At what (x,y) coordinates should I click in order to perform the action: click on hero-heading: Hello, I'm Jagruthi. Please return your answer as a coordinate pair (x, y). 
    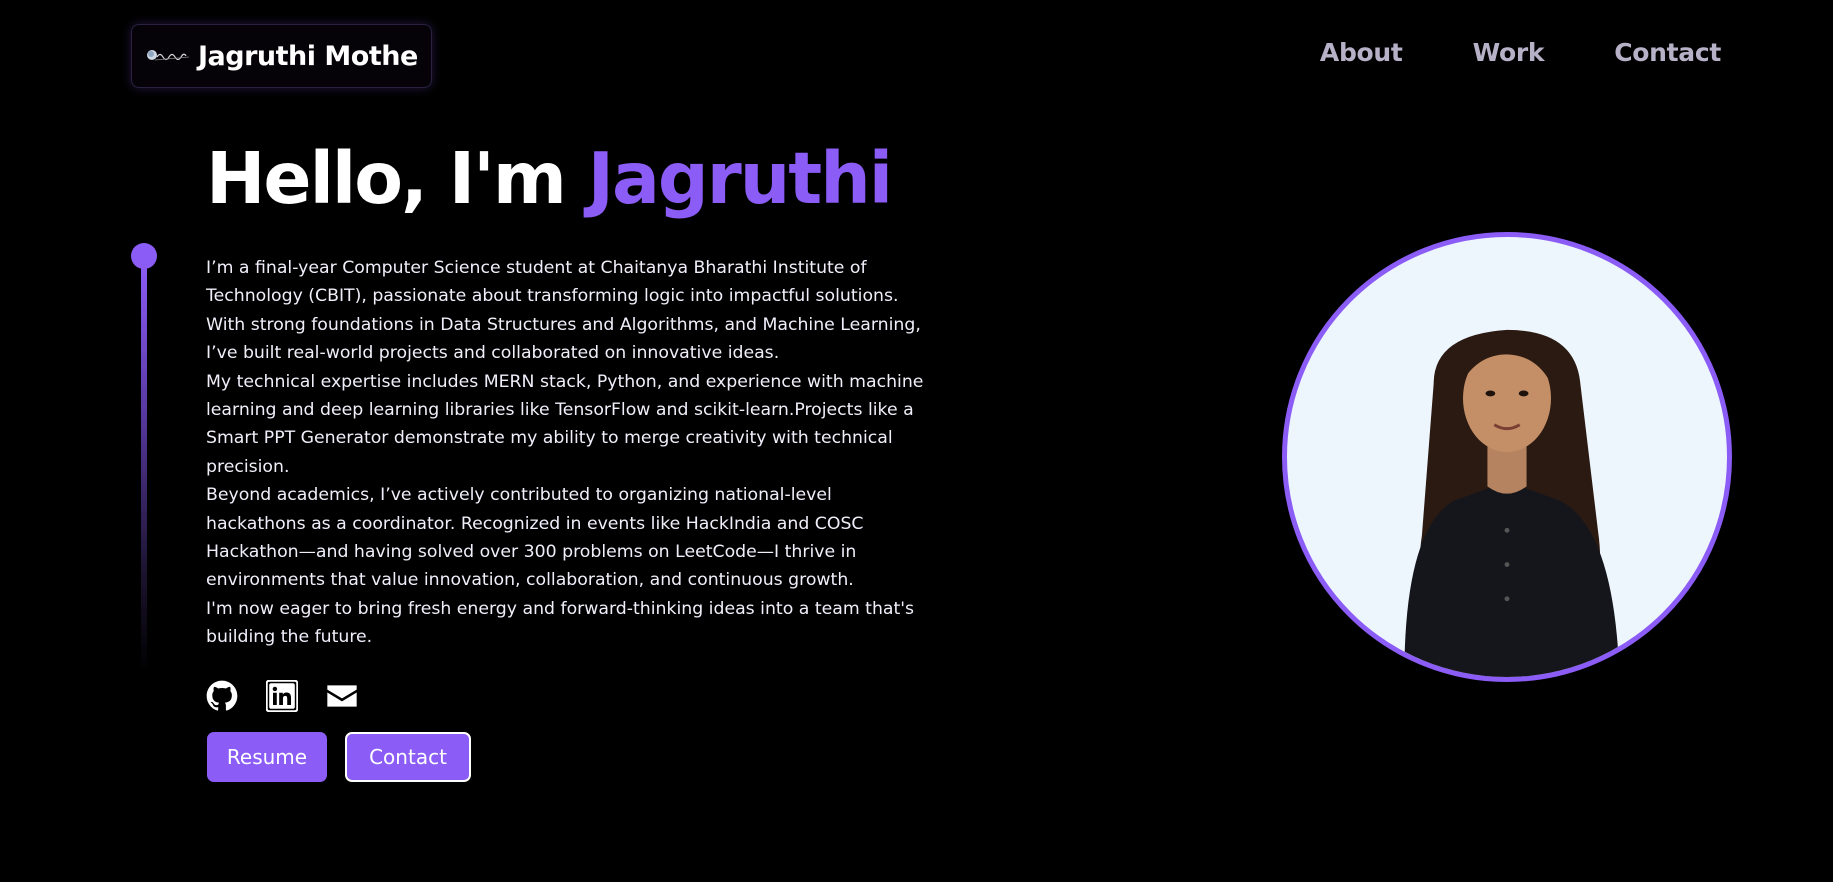
    Looking at the image, I should click on (549, 179).